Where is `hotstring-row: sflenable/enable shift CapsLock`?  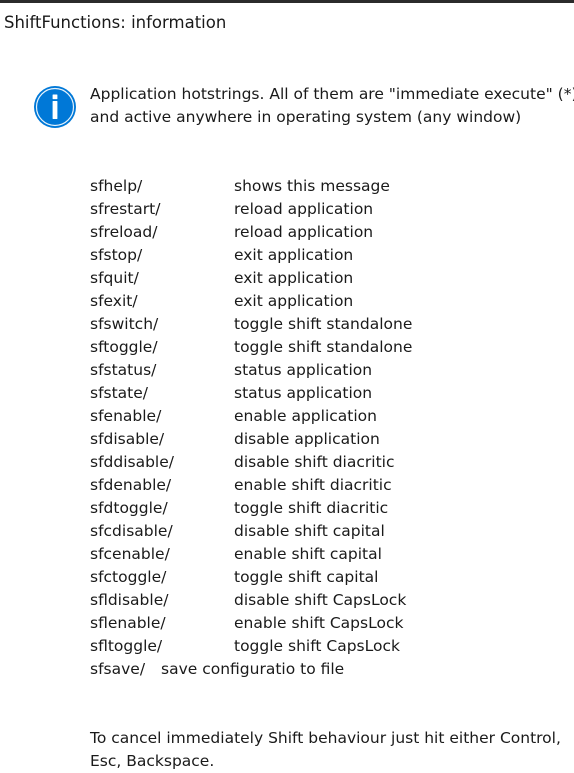
hotstring-row: sflenable/enable shift CapsLock is located at coordinates (325, 623).